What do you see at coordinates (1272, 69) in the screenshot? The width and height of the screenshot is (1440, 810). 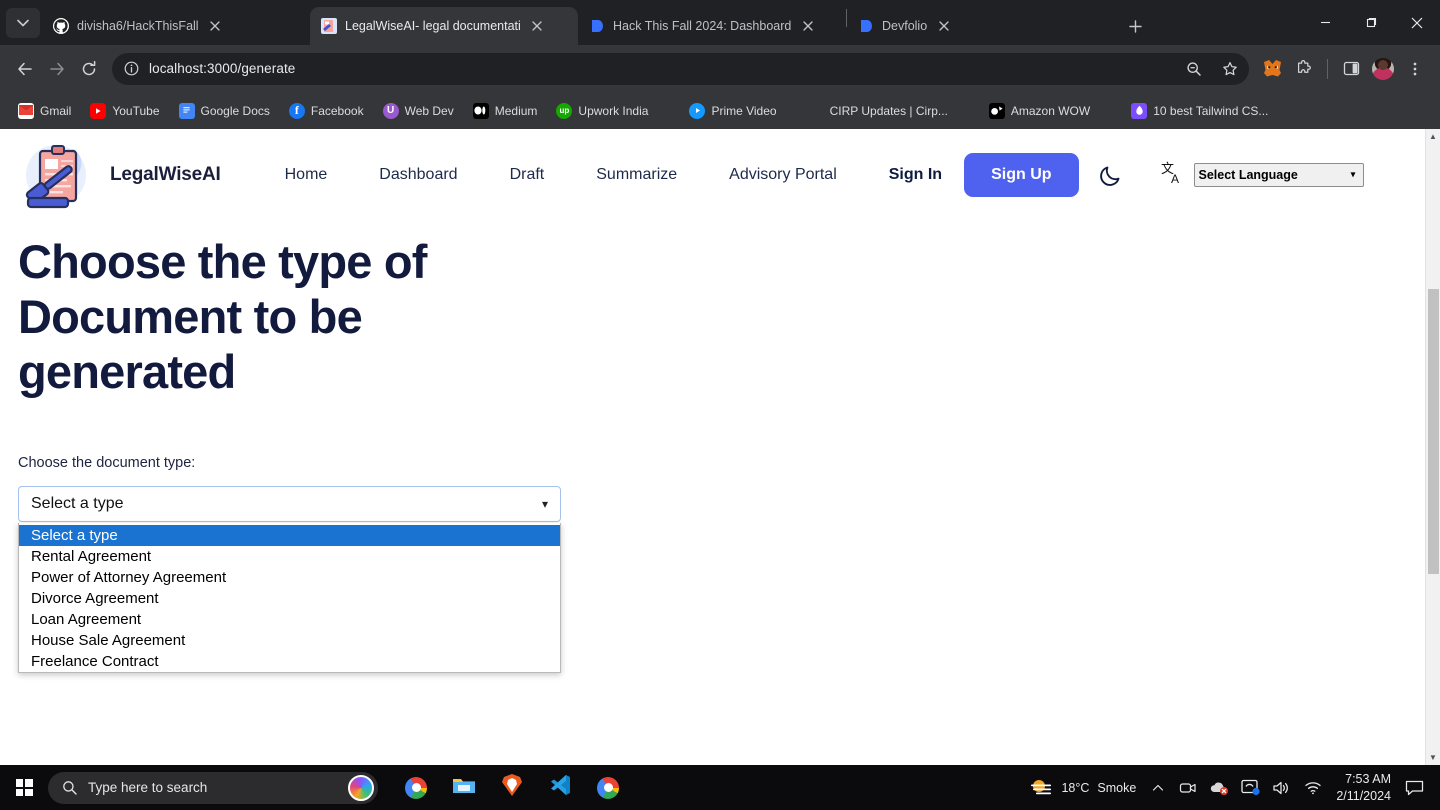 I see `metamask-extension-icon` at bounding box center [1272, 69].